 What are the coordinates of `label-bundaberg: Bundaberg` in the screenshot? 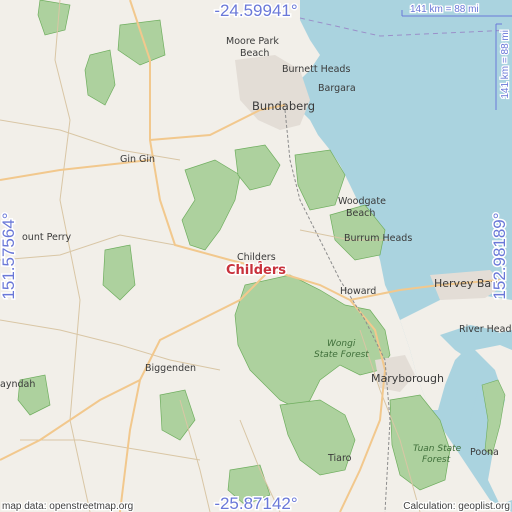 It's located at (283, 106).